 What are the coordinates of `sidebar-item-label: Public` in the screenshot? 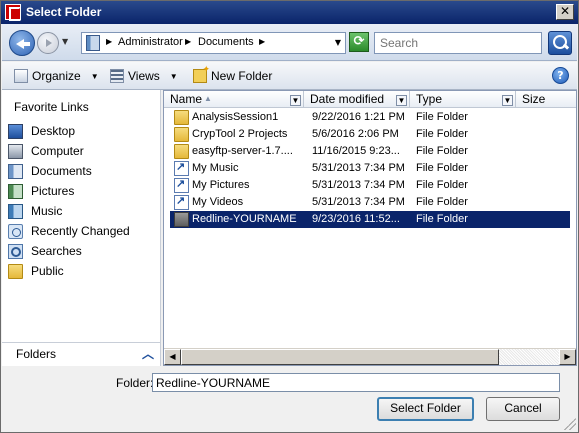 It's located at (47, 271).